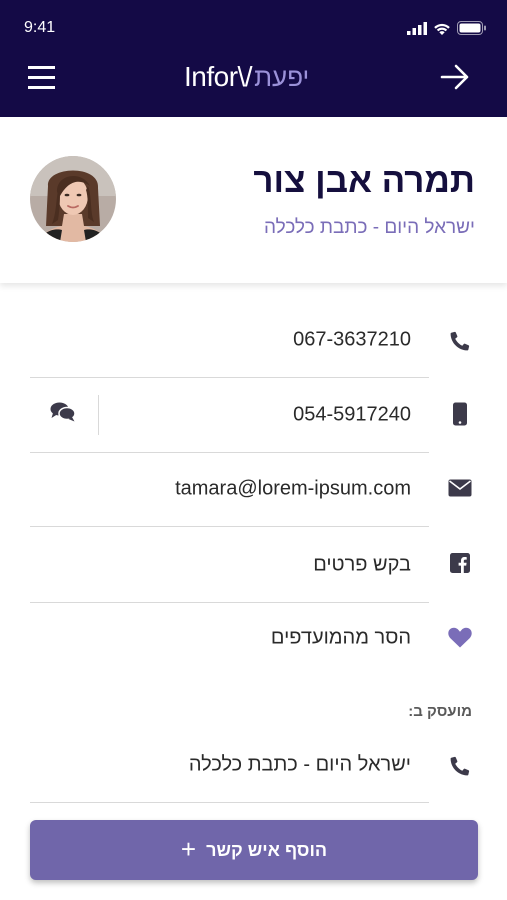 Image resolution: width=507 pixels, height=900 pixels. Describe the element at coordinates (300, 764) in the screenshot. I see `employer-name: ישראל היום - כתבת כלכלה` at that location.